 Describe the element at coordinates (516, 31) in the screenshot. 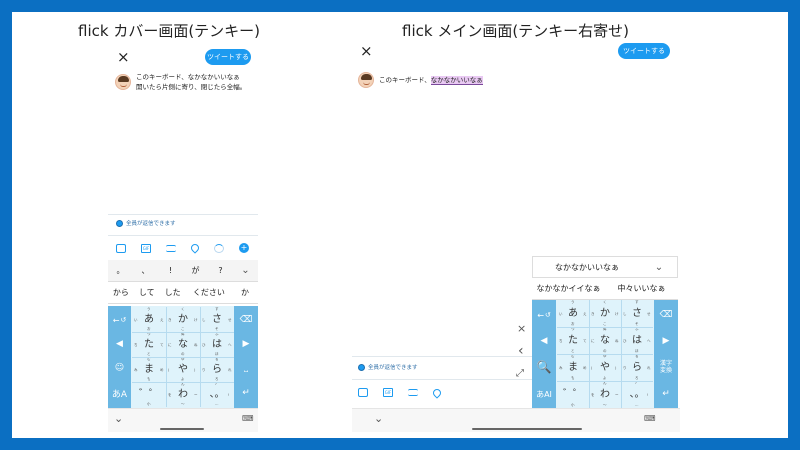

I see `title-right: flick メイン画面(テンキー右寄せ)` at that location.